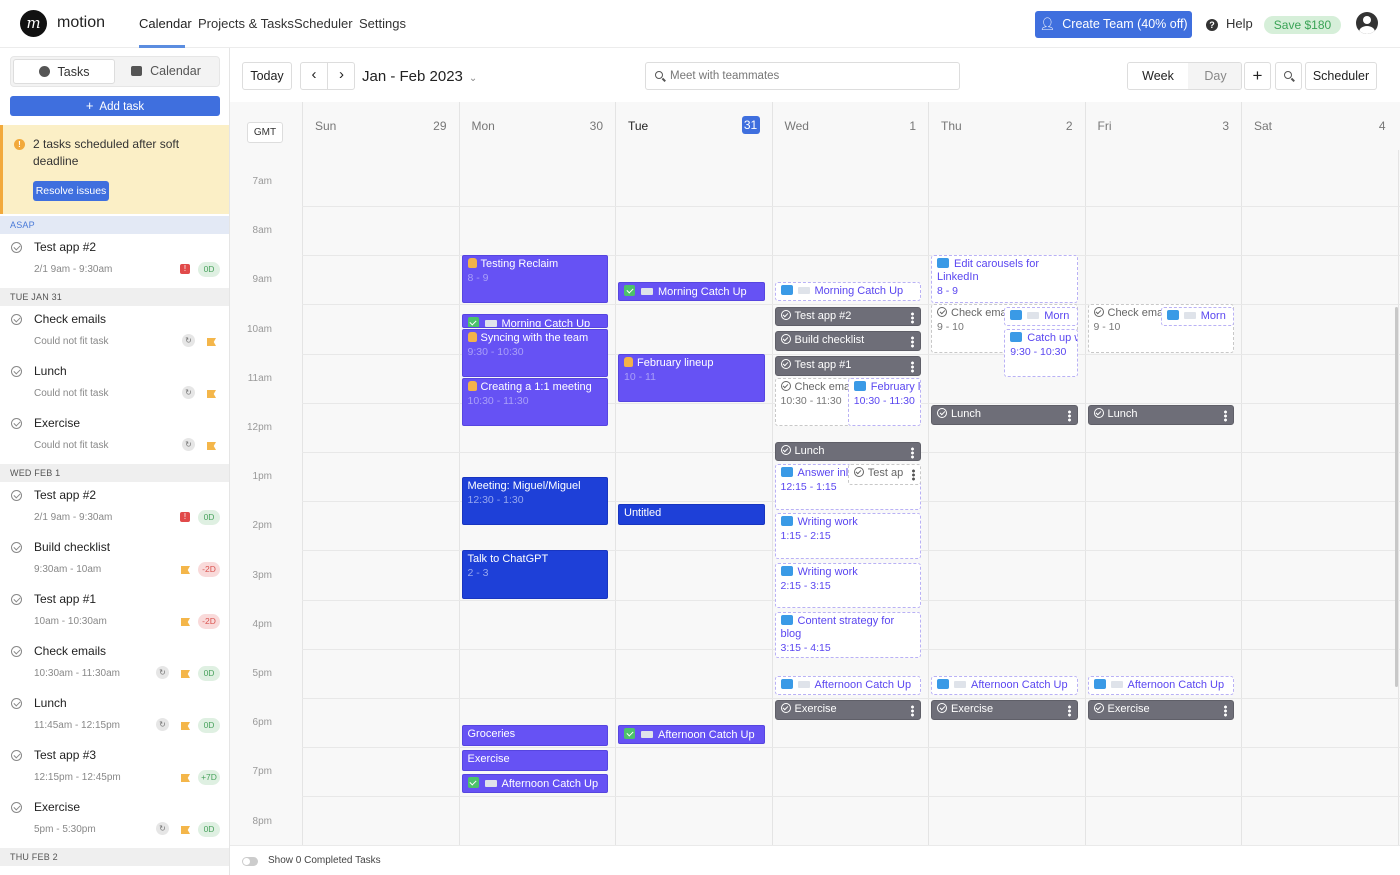 The image size is (1400, 875). Describe the element at coordinates (114, 334) in the screenshot. I see `task-item: Check emails Could not fit task ↻` at that location.